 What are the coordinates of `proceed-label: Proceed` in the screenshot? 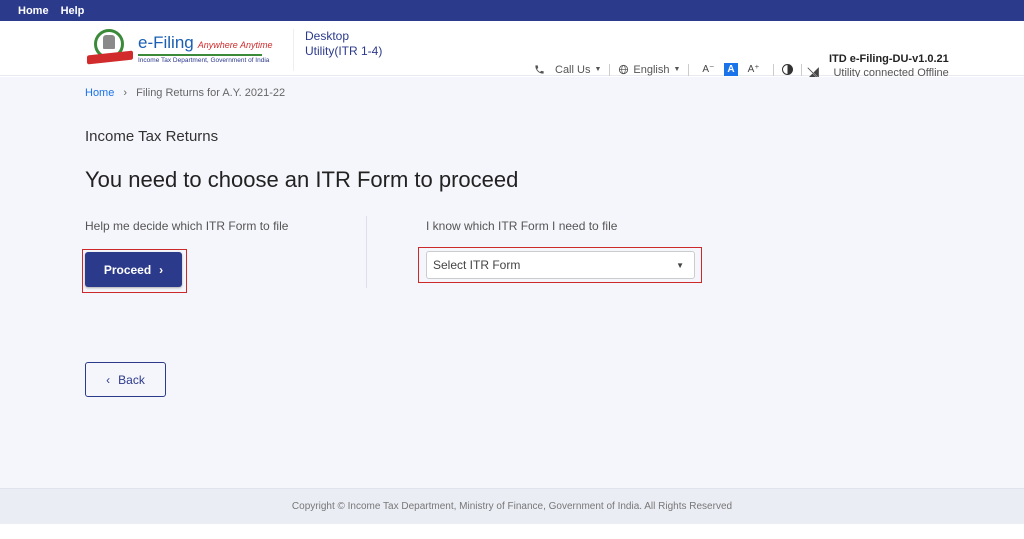 It's located at (127, 269).